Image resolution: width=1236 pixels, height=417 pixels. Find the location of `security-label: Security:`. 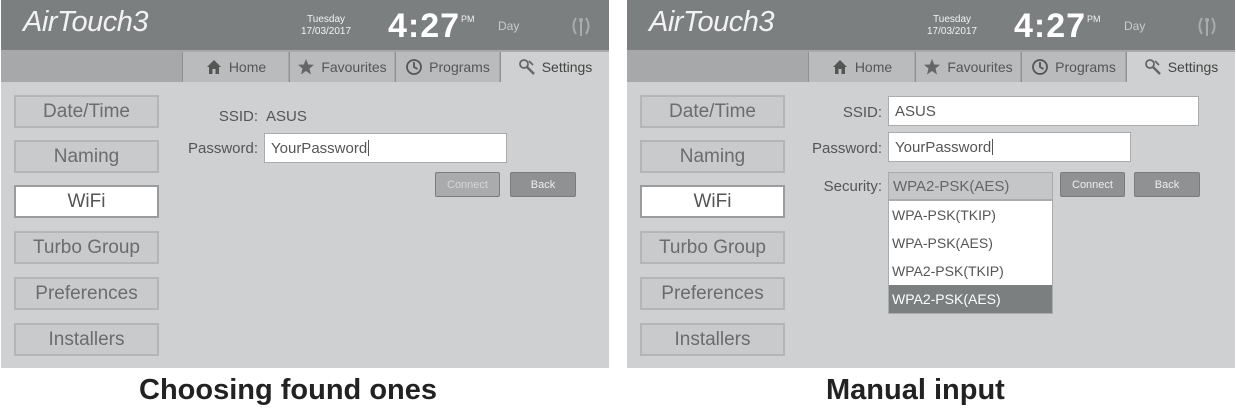

security-label: Security: is located at coordinates (852, 186).